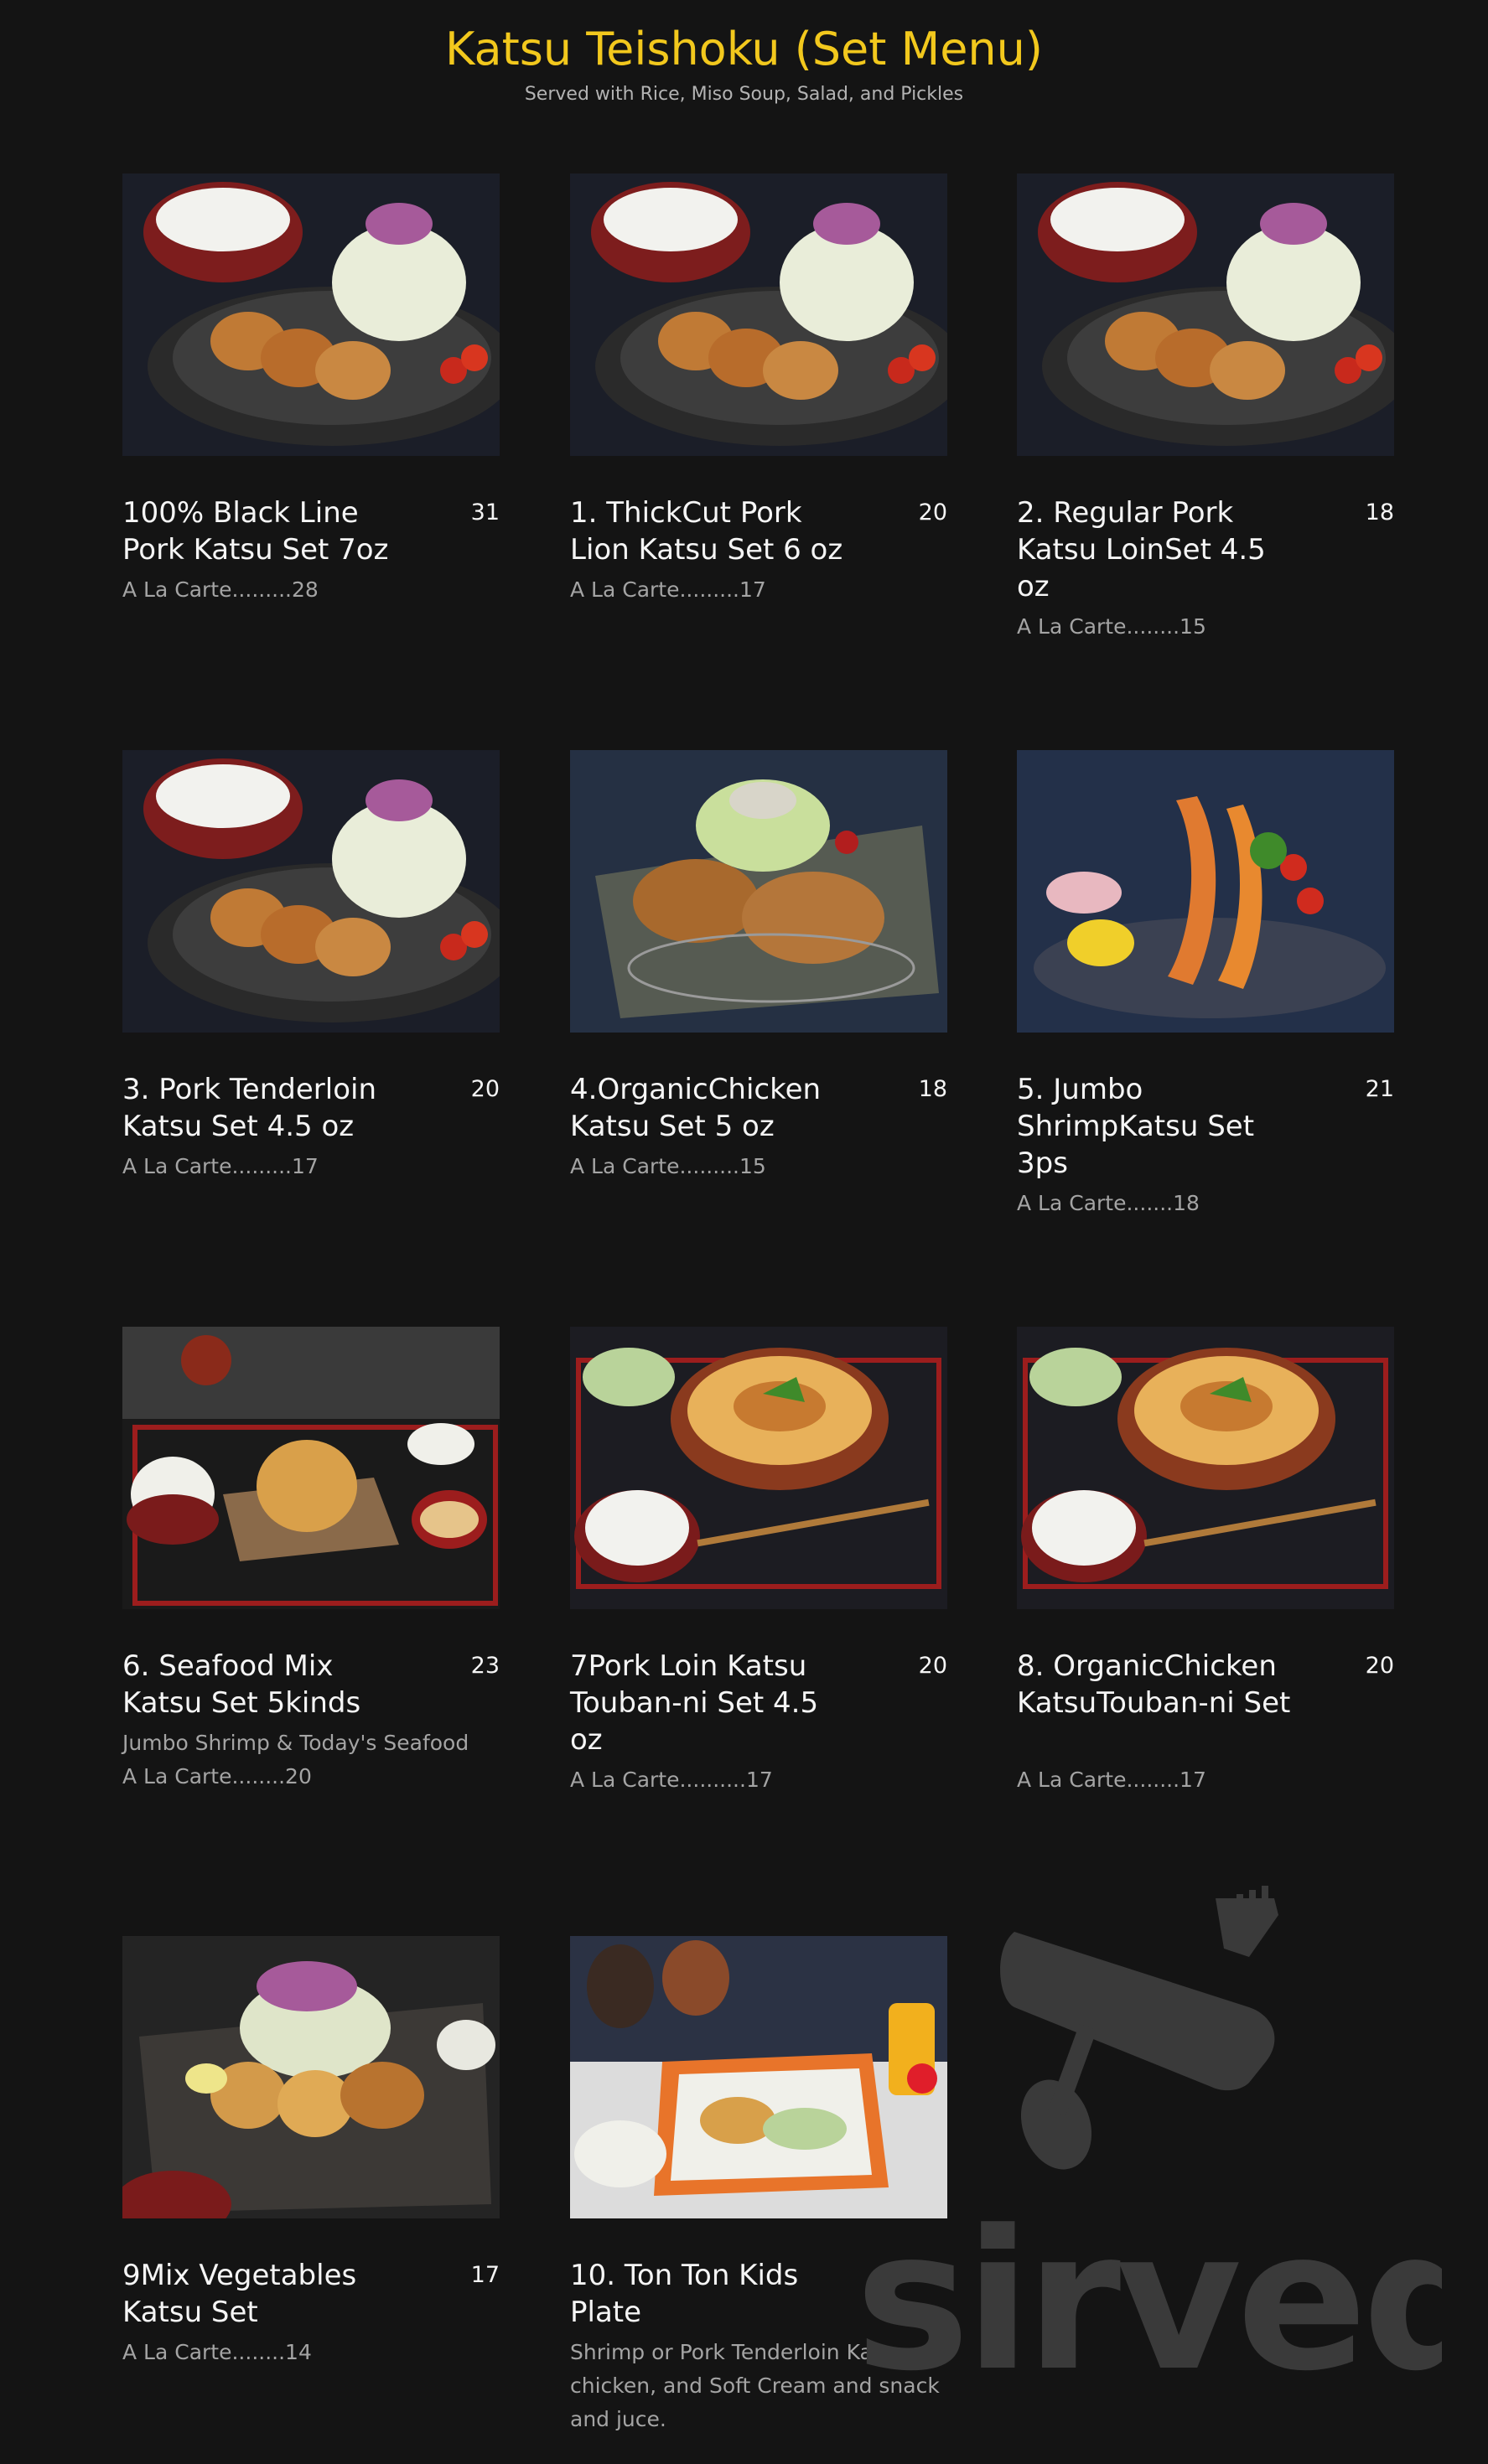  What do you see at coordinates (696, 1108) in the screenshot?
I see `menu-item-name: 4.OrganicChicken Katsu Set 5 oz` at bounding box center [696, 1108].